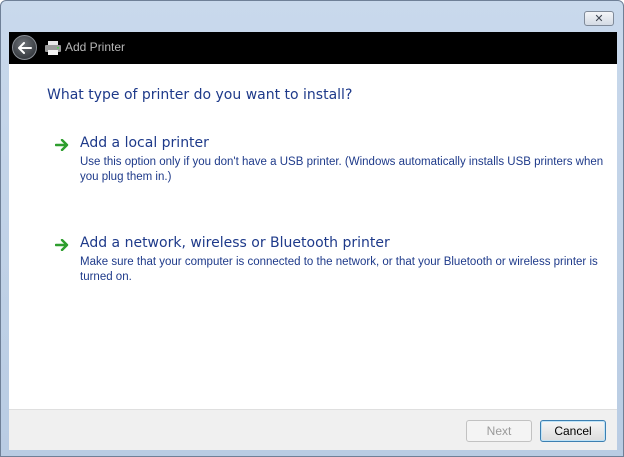 This screenshot has height=457, width=624. I want to click on close-button: ✕, so click(599, 18).